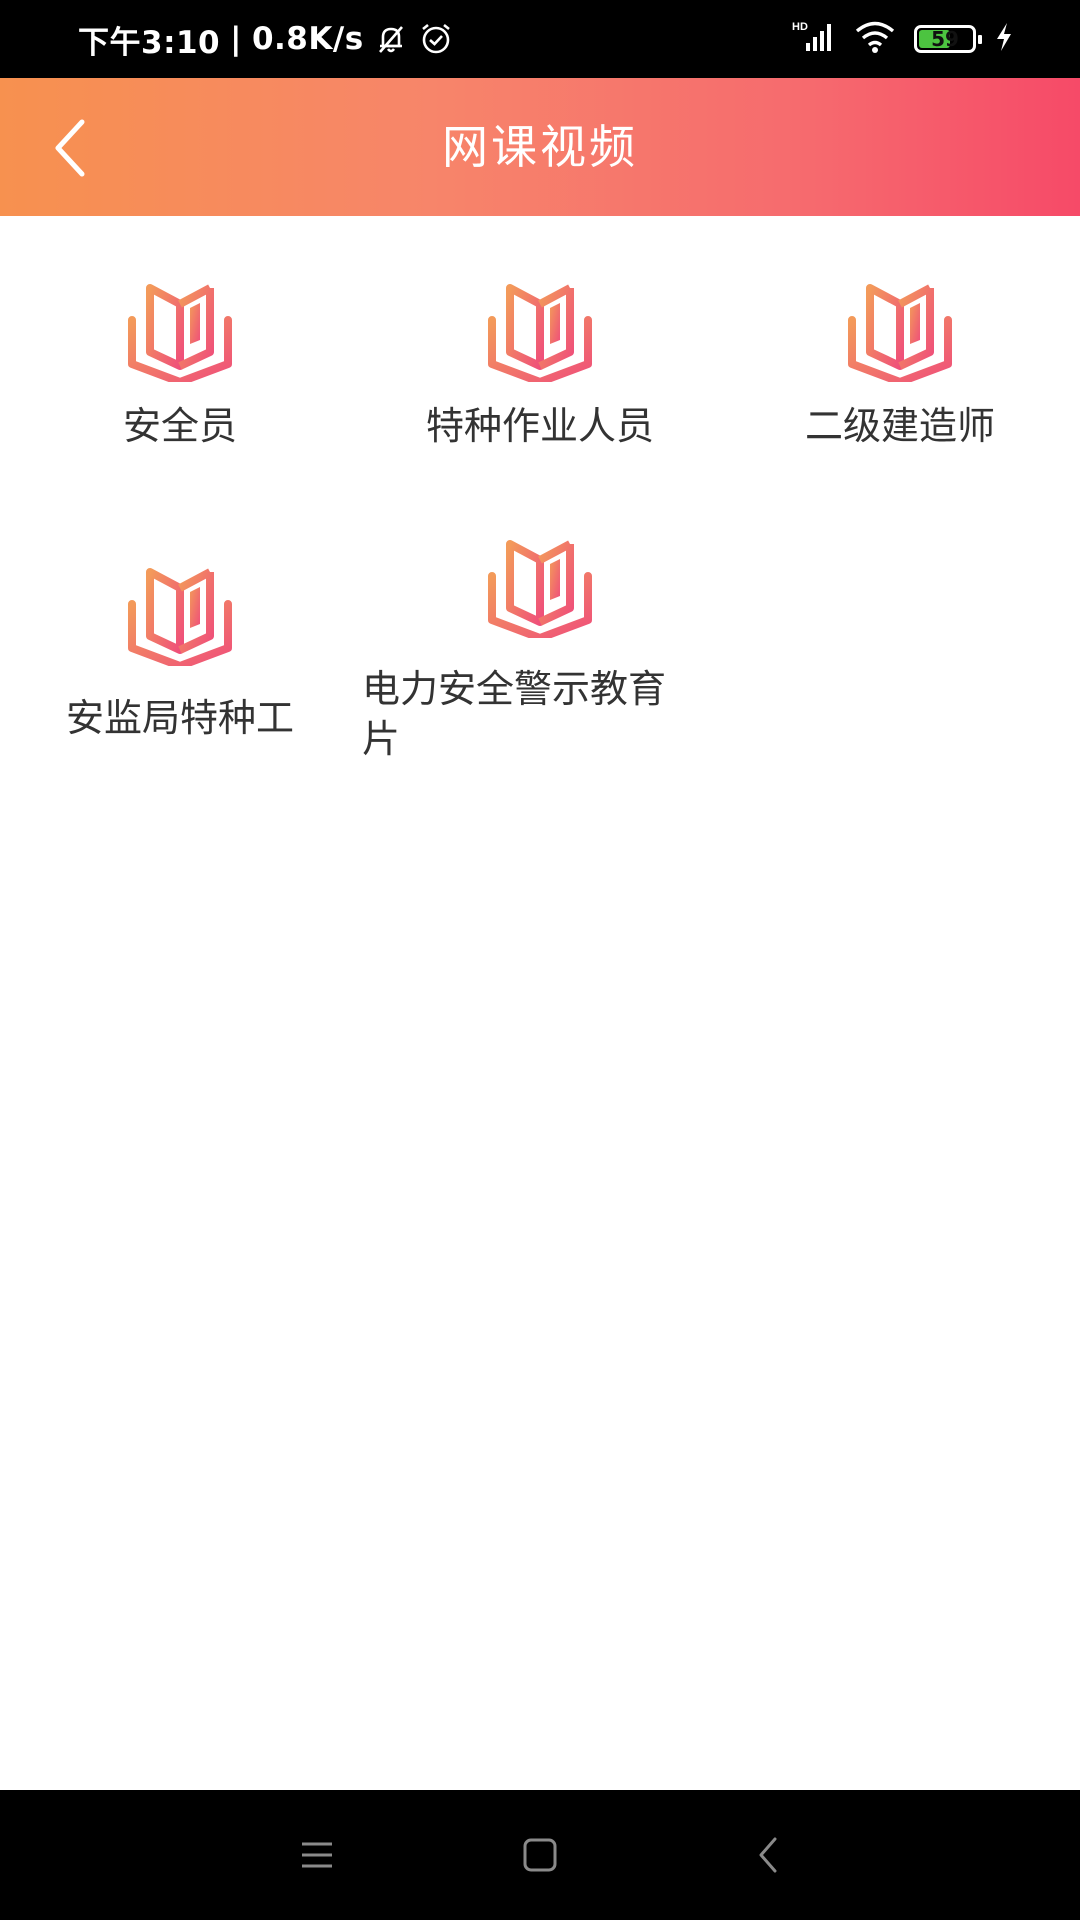  I want to click on course-item-special-operations: 特种作业人员, so click(540, 372).